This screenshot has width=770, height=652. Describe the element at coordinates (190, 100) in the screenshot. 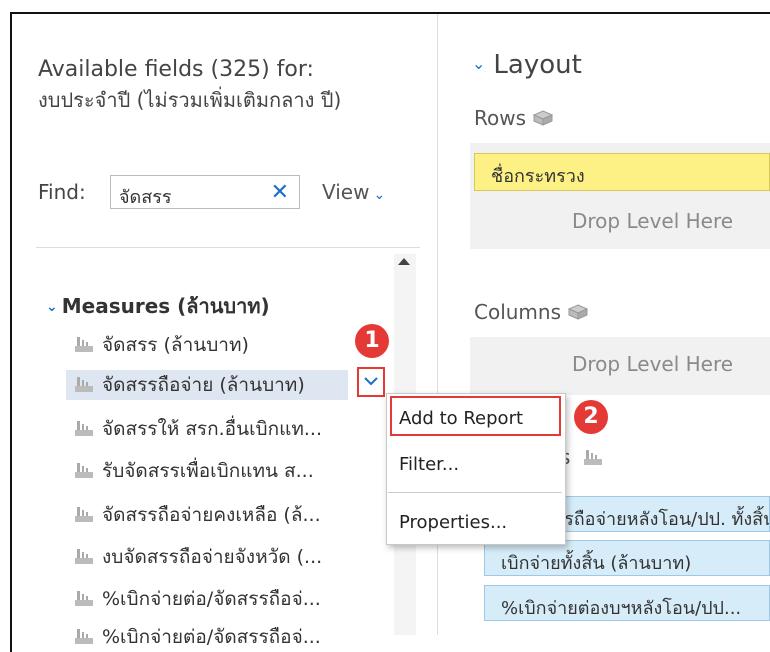

I see `cube-name: งบประจำปี (ไม่รวมเพิ่มเติมกลาง ปี)` at that location.